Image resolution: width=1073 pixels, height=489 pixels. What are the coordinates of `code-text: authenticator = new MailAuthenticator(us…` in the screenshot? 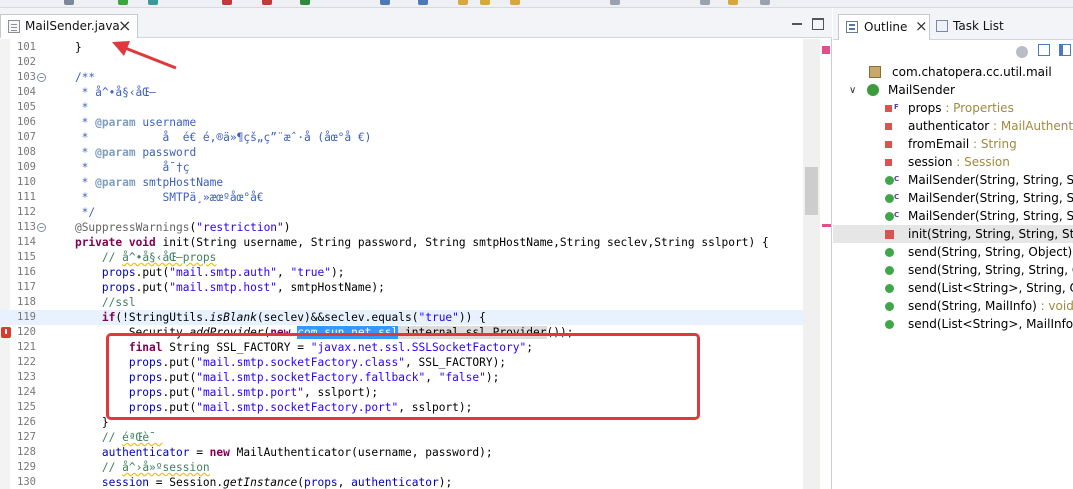 It's located at (270, 452).